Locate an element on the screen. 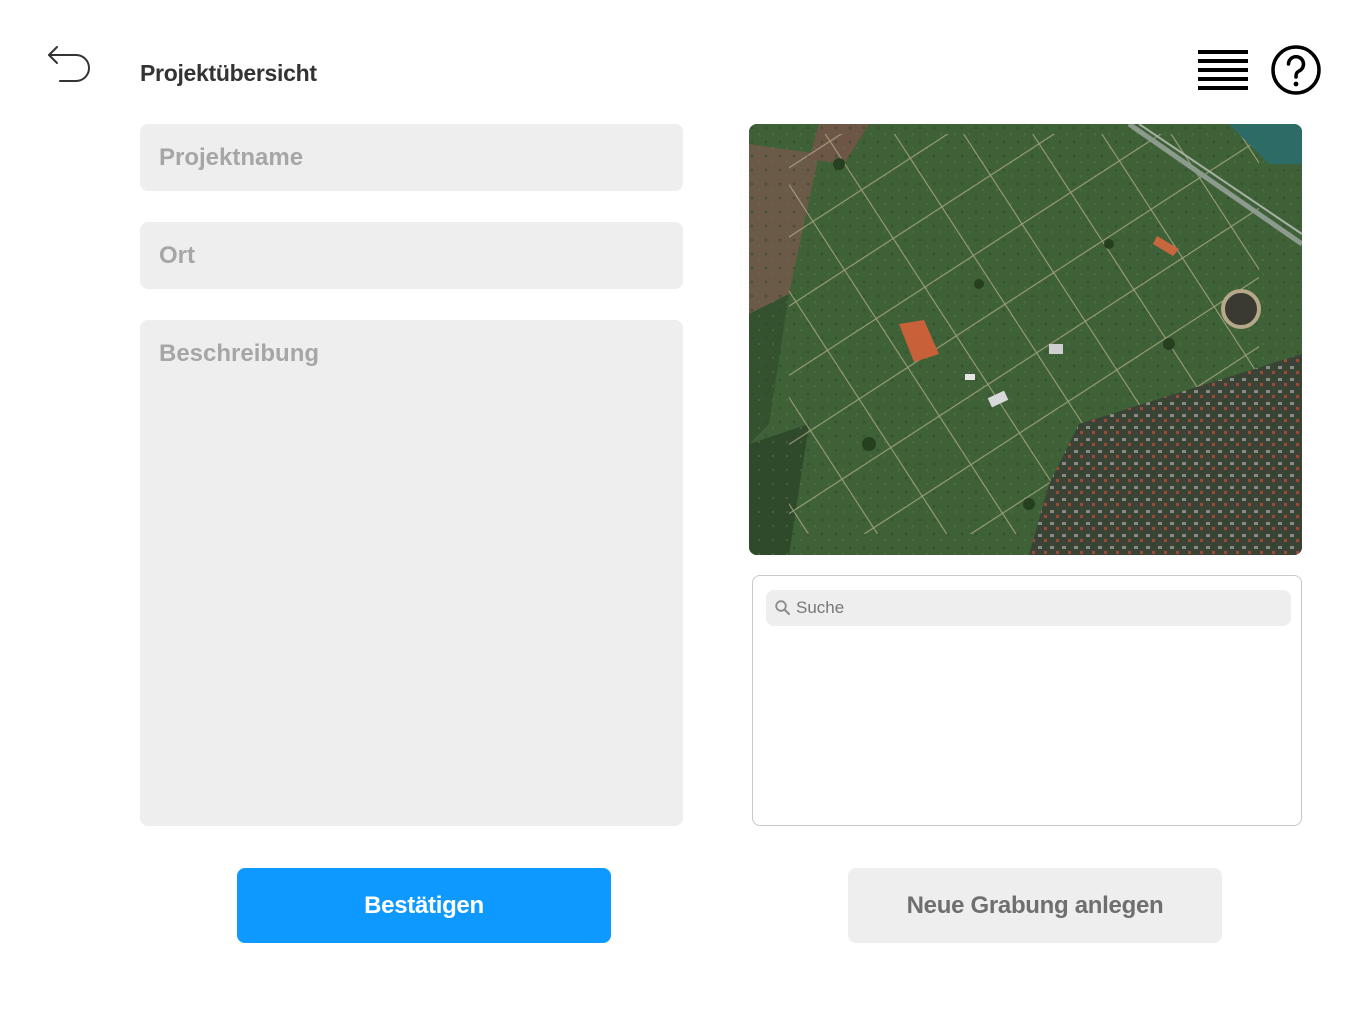  hamburger-menu-icon is located at coordinates (1223, 70).